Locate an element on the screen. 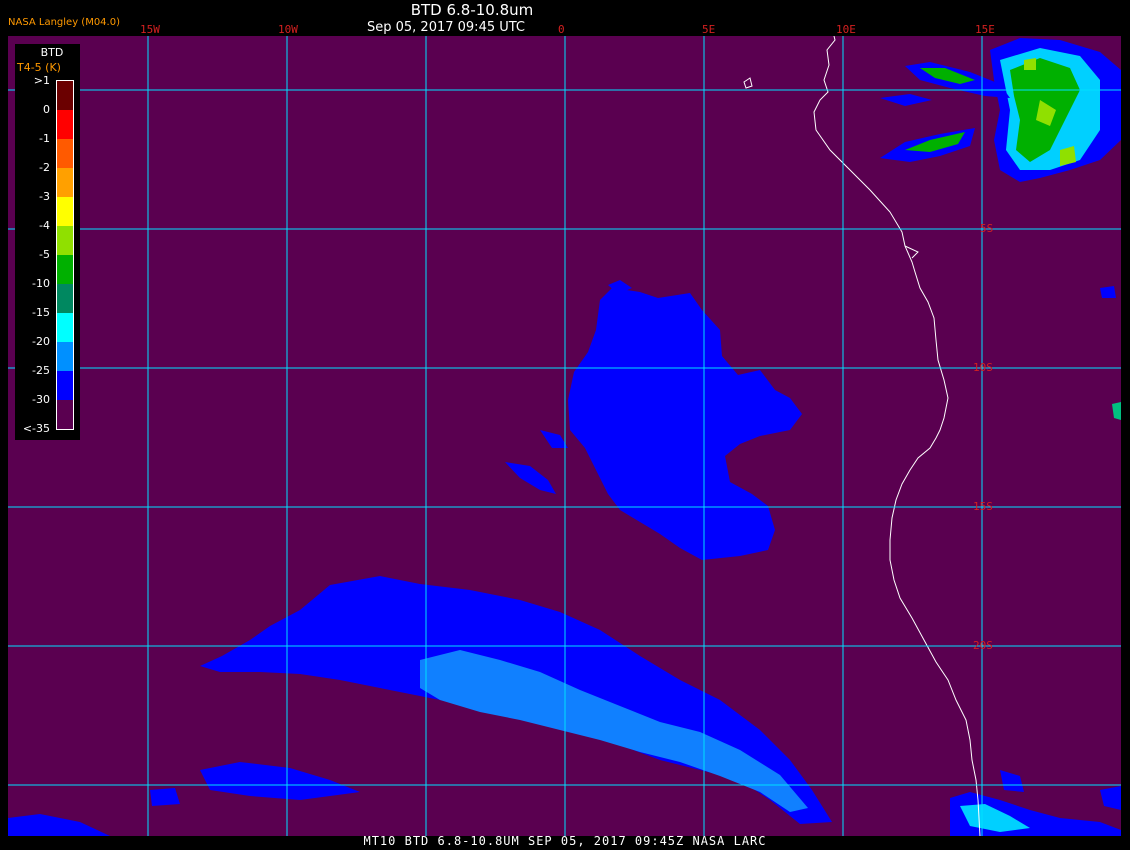  legend-tick-label: -15 is located at coordinates (41, 312).